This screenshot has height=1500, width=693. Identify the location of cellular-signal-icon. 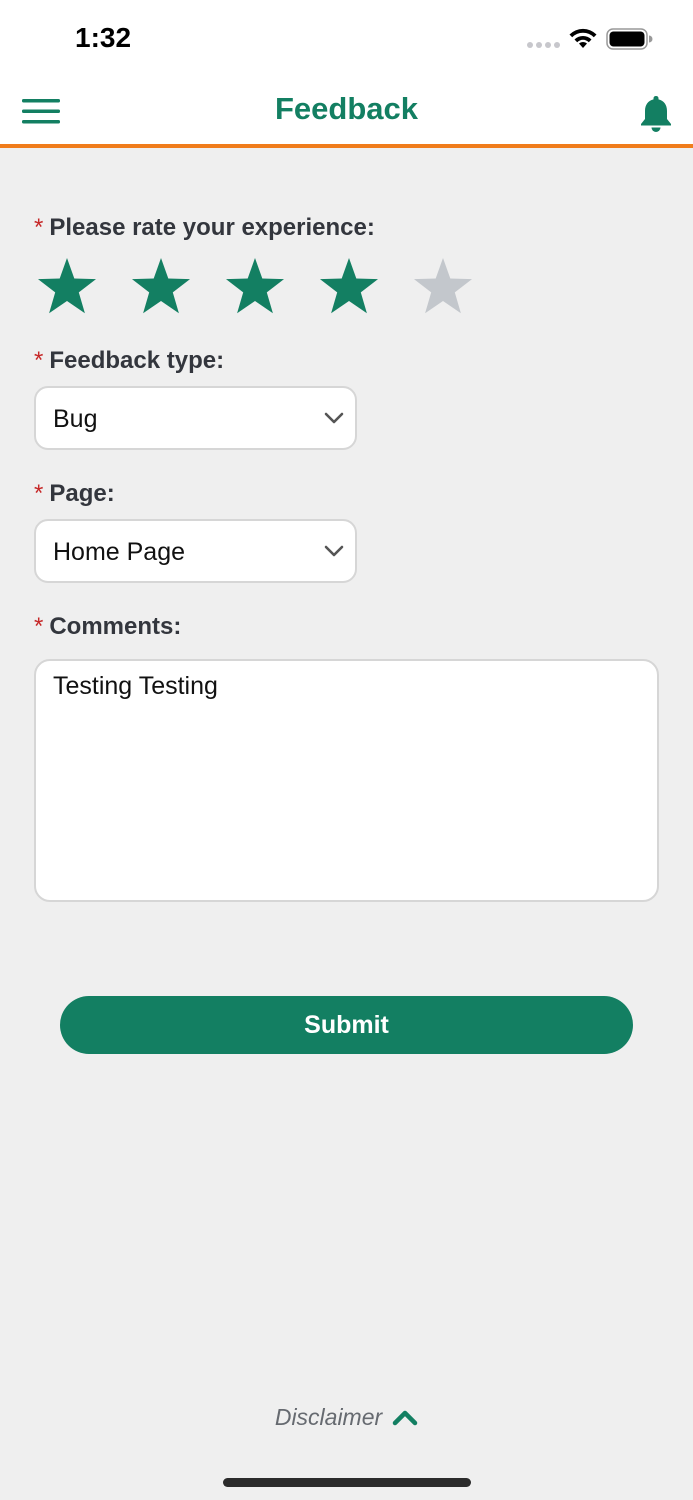
(543, 45).